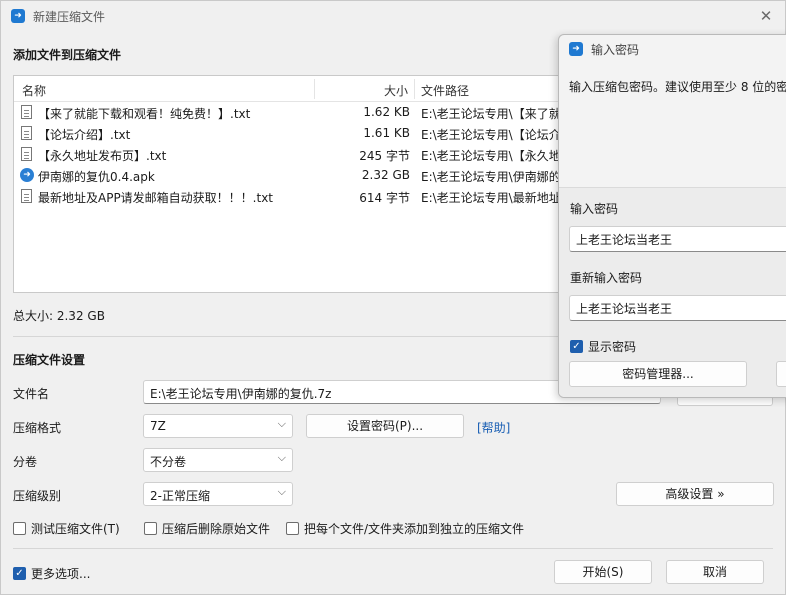 The width and height of the screenshot is (786, 595). I want to click on checkbox-label: 显示密码, so click(612, 347).